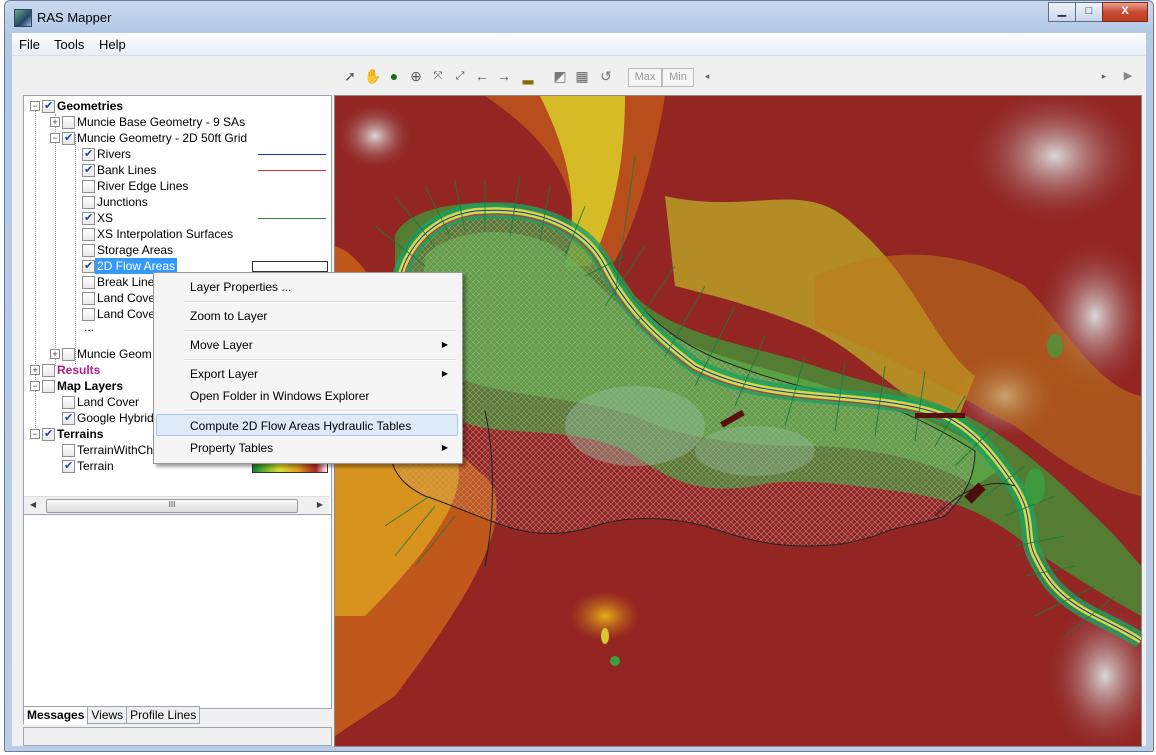 The width and height of the screenshot is (1156, 755). What do you see at coordinates (307, 448) in the screenshot?
I see `ctx-property-tables: Property Tables ▶` at bounding box center [307, 448].